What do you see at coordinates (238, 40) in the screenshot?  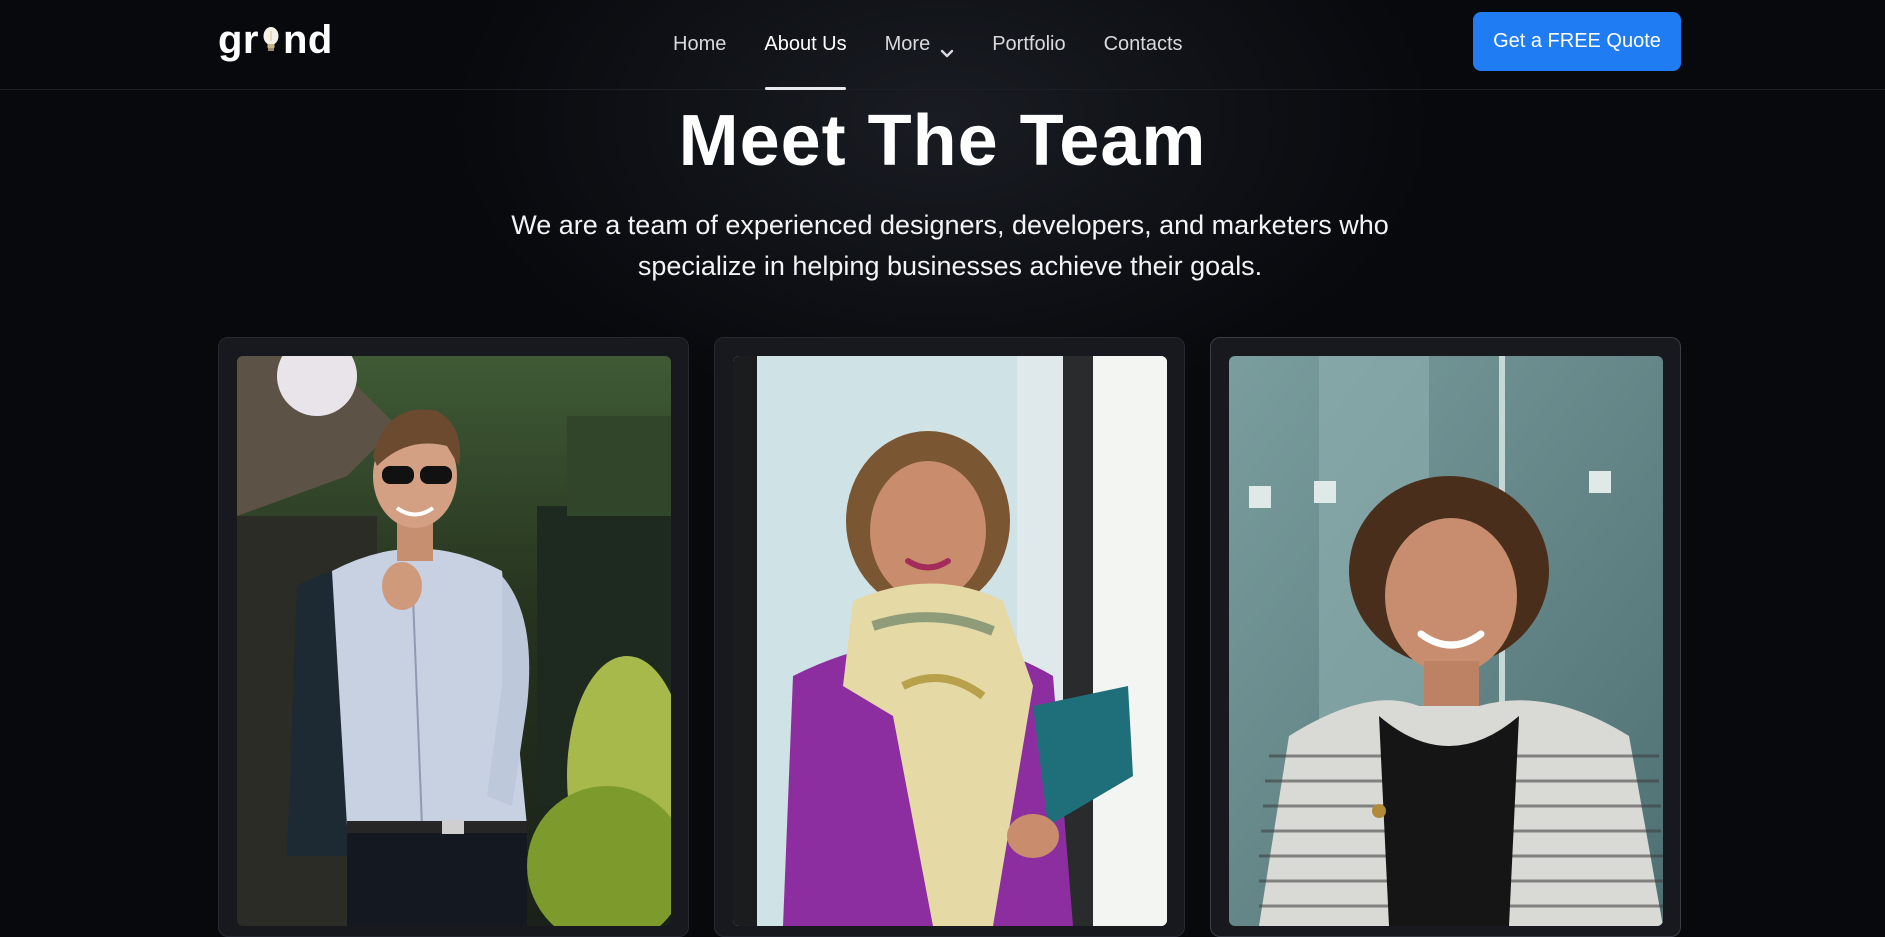 I see `logo-text-prefix: gr` at bounding box center [238, 40].